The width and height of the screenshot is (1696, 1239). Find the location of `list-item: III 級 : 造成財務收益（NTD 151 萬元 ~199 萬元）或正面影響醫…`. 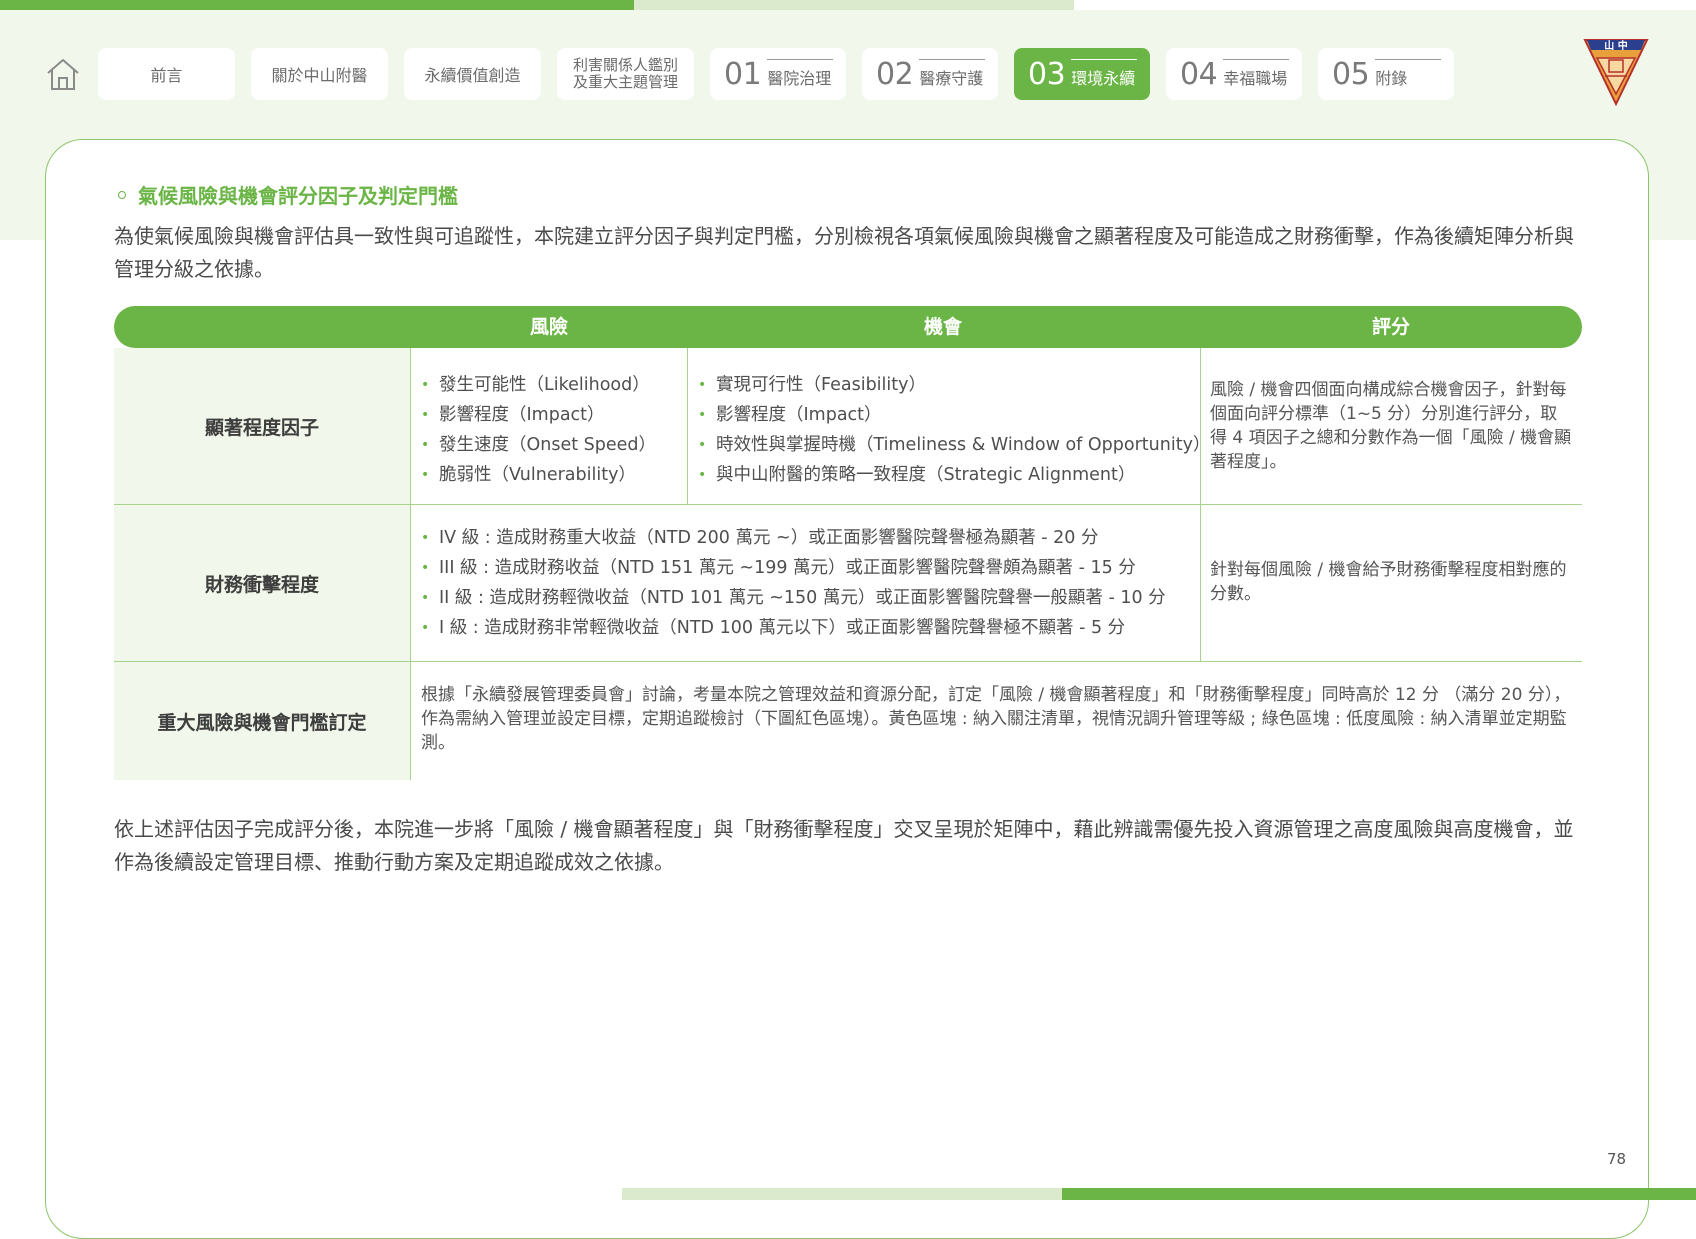

list-item: III 級 : 造成財務收益（NTD 151 萬元 ~199 萬元）或正面影響醫… is located at coordinates (810, 568).